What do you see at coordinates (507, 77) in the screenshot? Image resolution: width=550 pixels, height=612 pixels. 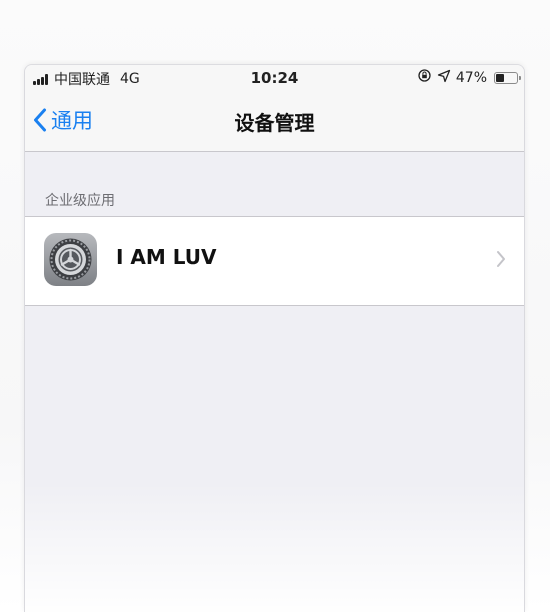 I see `battery-icon` at bounding box center [507, 77].